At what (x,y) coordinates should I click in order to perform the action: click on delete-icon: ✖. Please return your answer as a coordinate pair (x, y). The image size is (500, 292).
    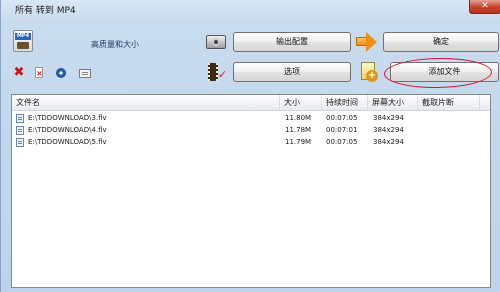
    Looking at the image, I should click on (19, 72).